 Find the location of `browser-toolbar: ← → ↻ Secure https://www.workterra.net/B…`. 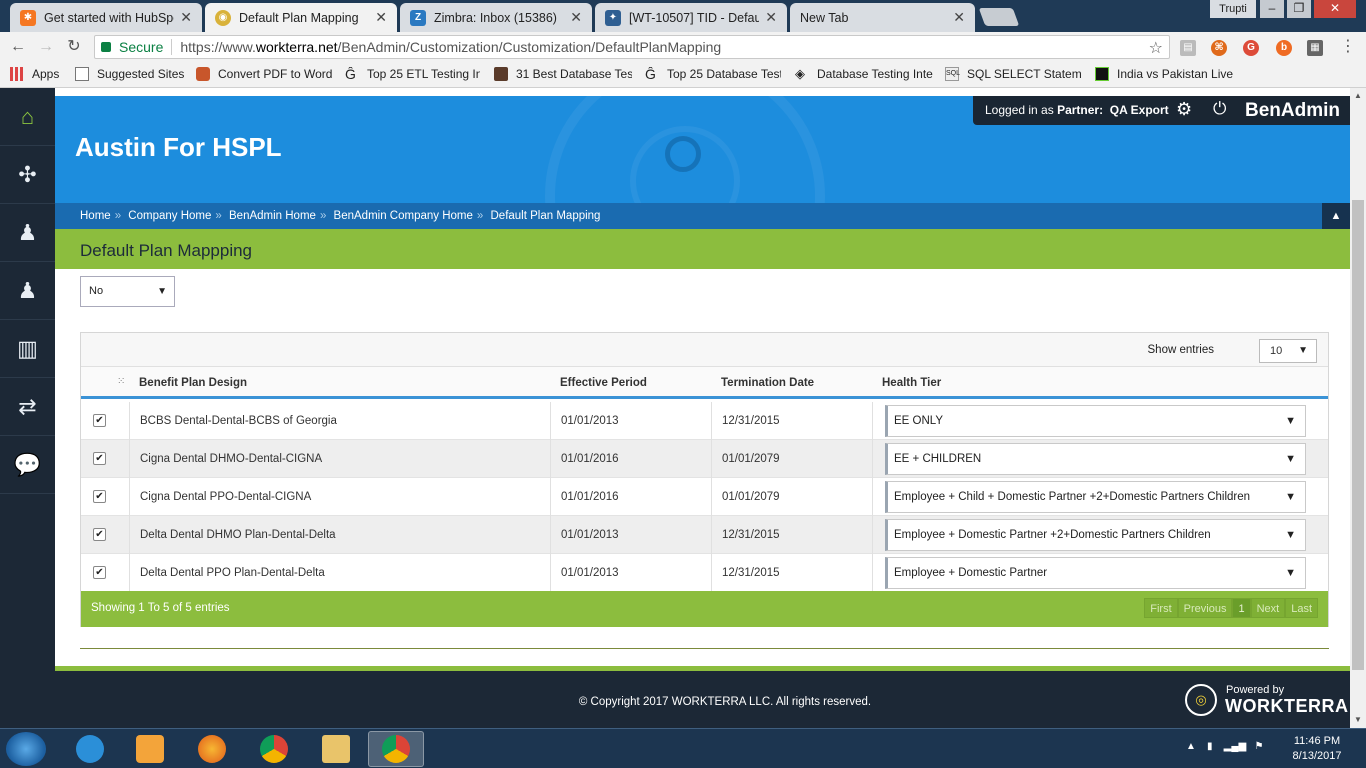

browser-toolbar: ← → ↻ Secure https://www.workterra.net/B… is located at coordinates (683, 47).